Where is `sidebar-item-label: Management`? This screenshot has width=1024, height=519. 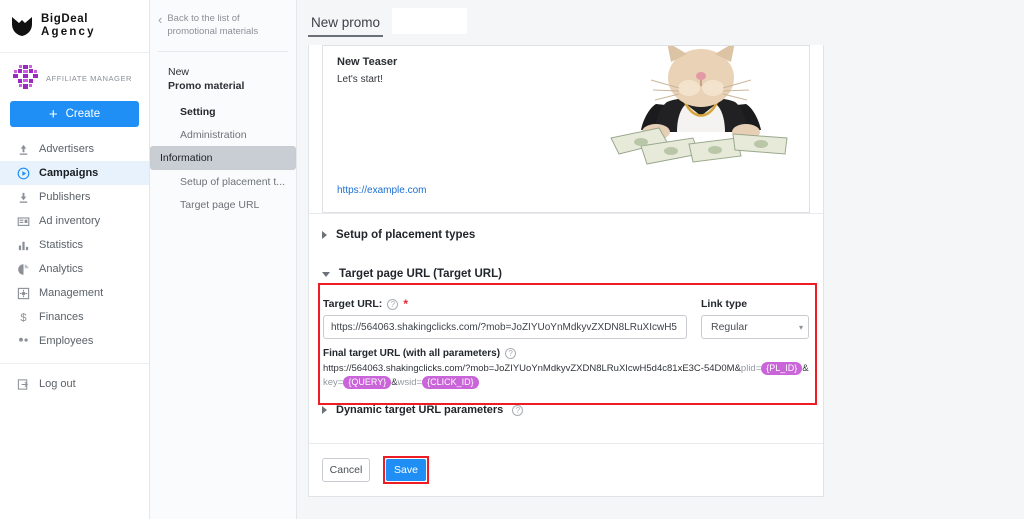 sidebar-item-label: Management is located at coordinates (71, 293).